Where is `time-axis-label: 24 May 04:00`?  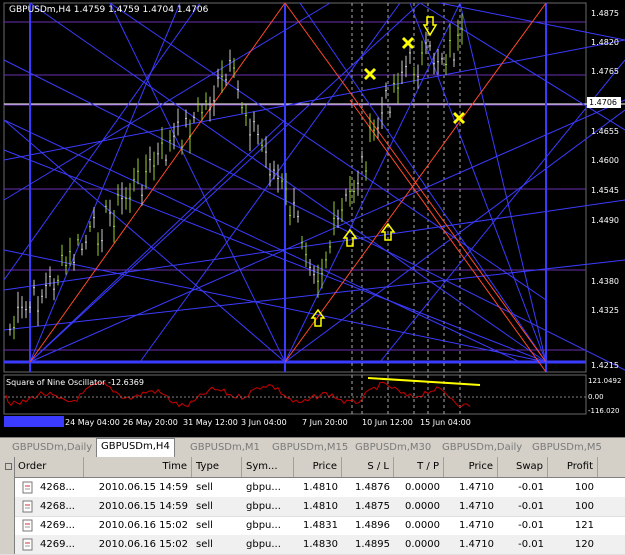
time-axis-label: 24 May 04:00 is located at coordinates (92, 422).